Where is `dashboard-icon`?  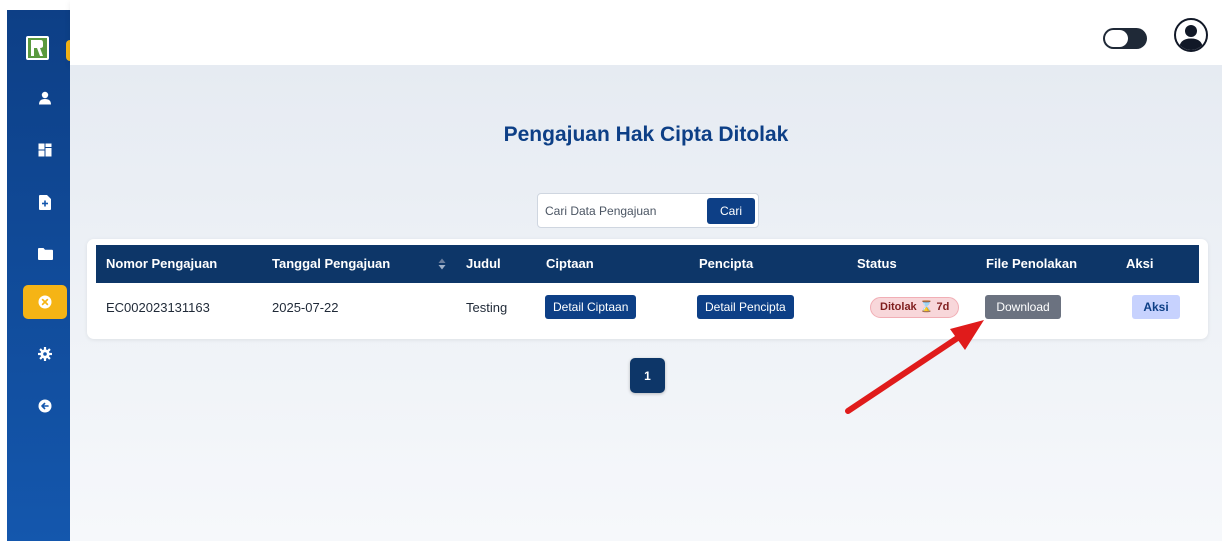
dashboard-icon is located at coordinates (45, 150).